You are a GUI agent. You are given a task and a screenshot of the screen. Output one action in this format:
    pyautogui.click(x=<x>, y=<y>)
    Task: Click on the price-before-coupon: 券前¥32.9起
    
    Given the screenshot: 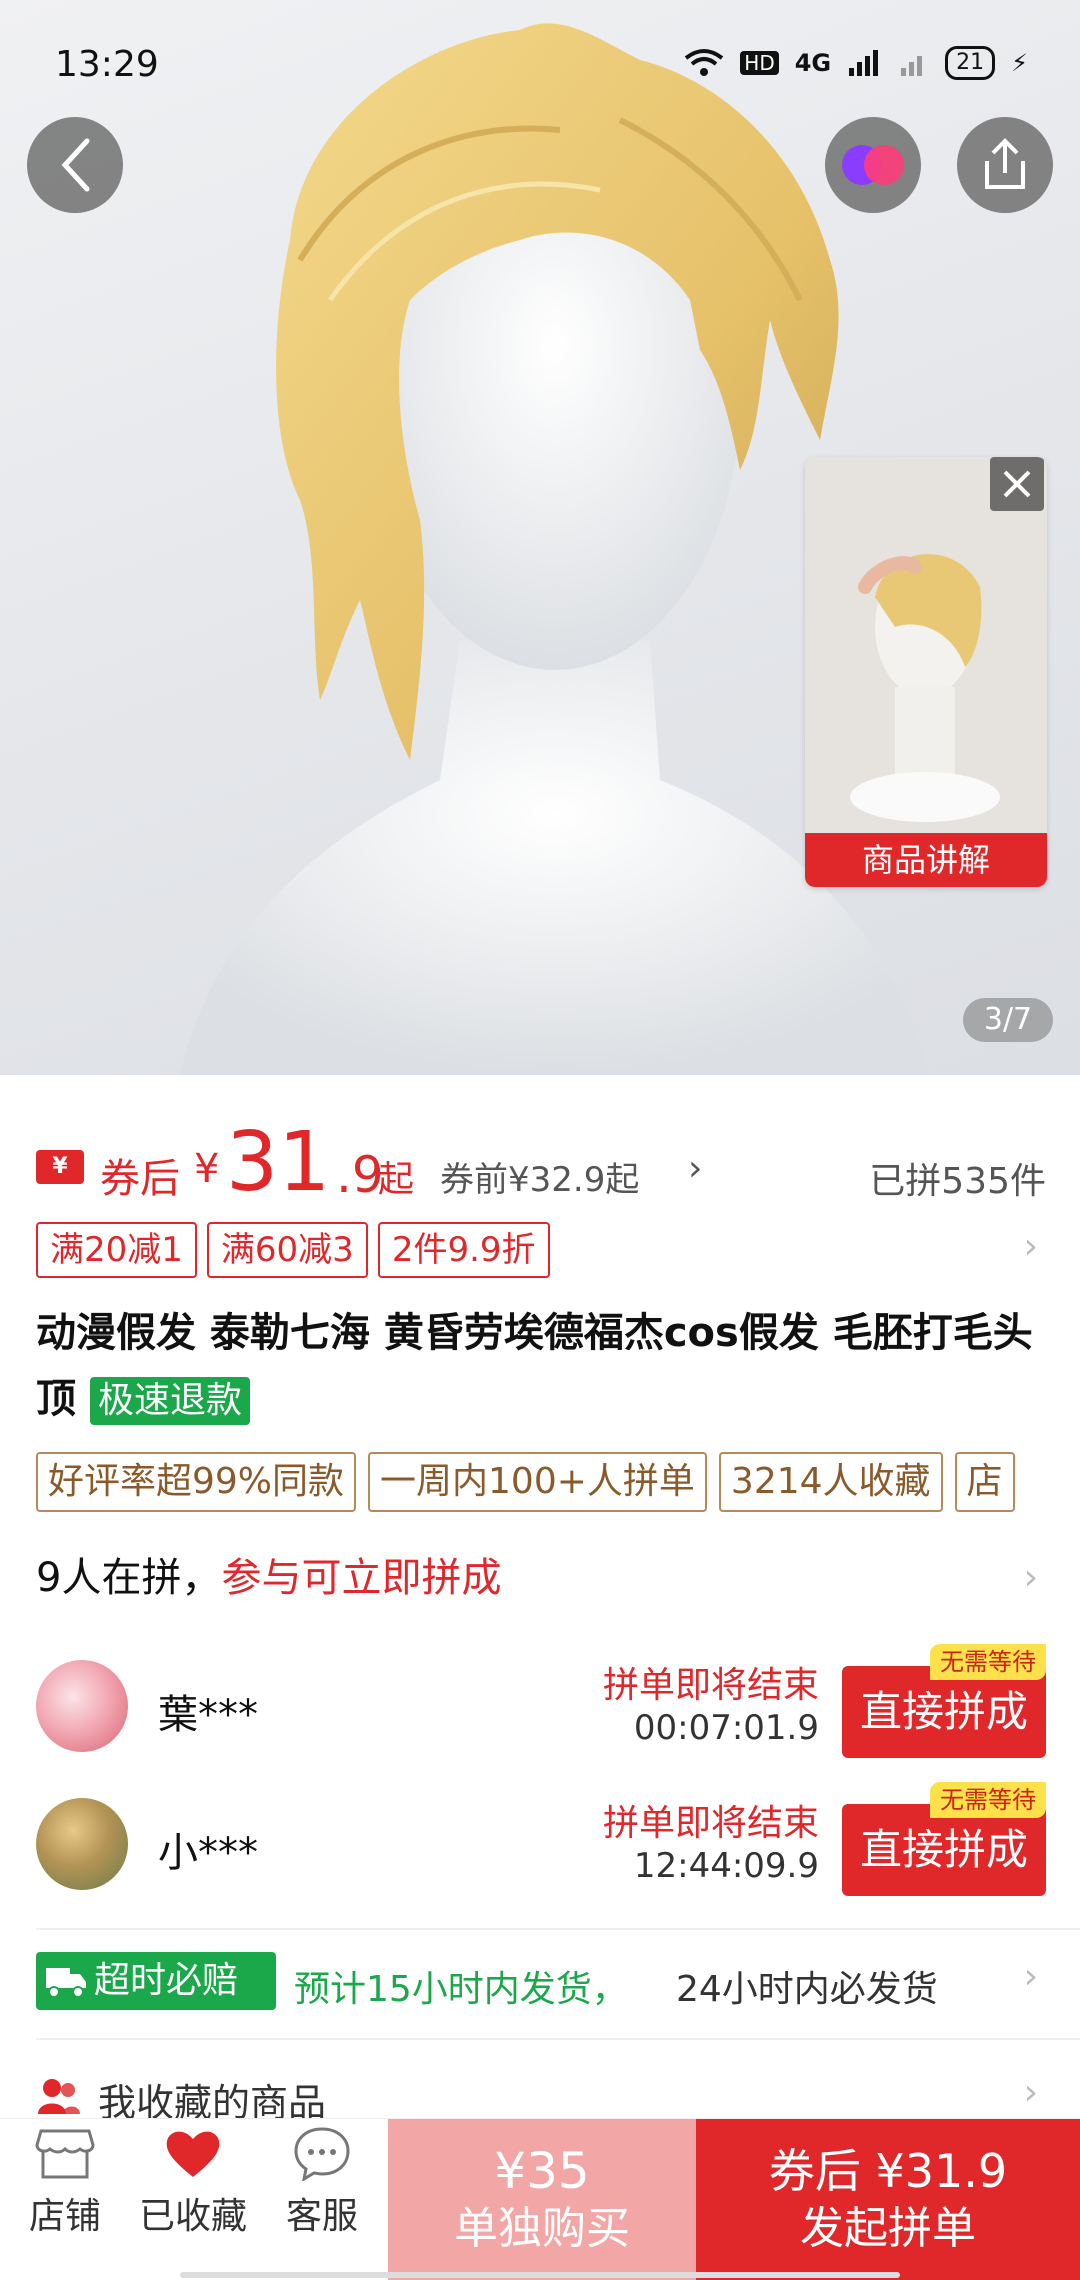 What is the action you would take?
    pyautogui.click(x=539, y=1176)
    